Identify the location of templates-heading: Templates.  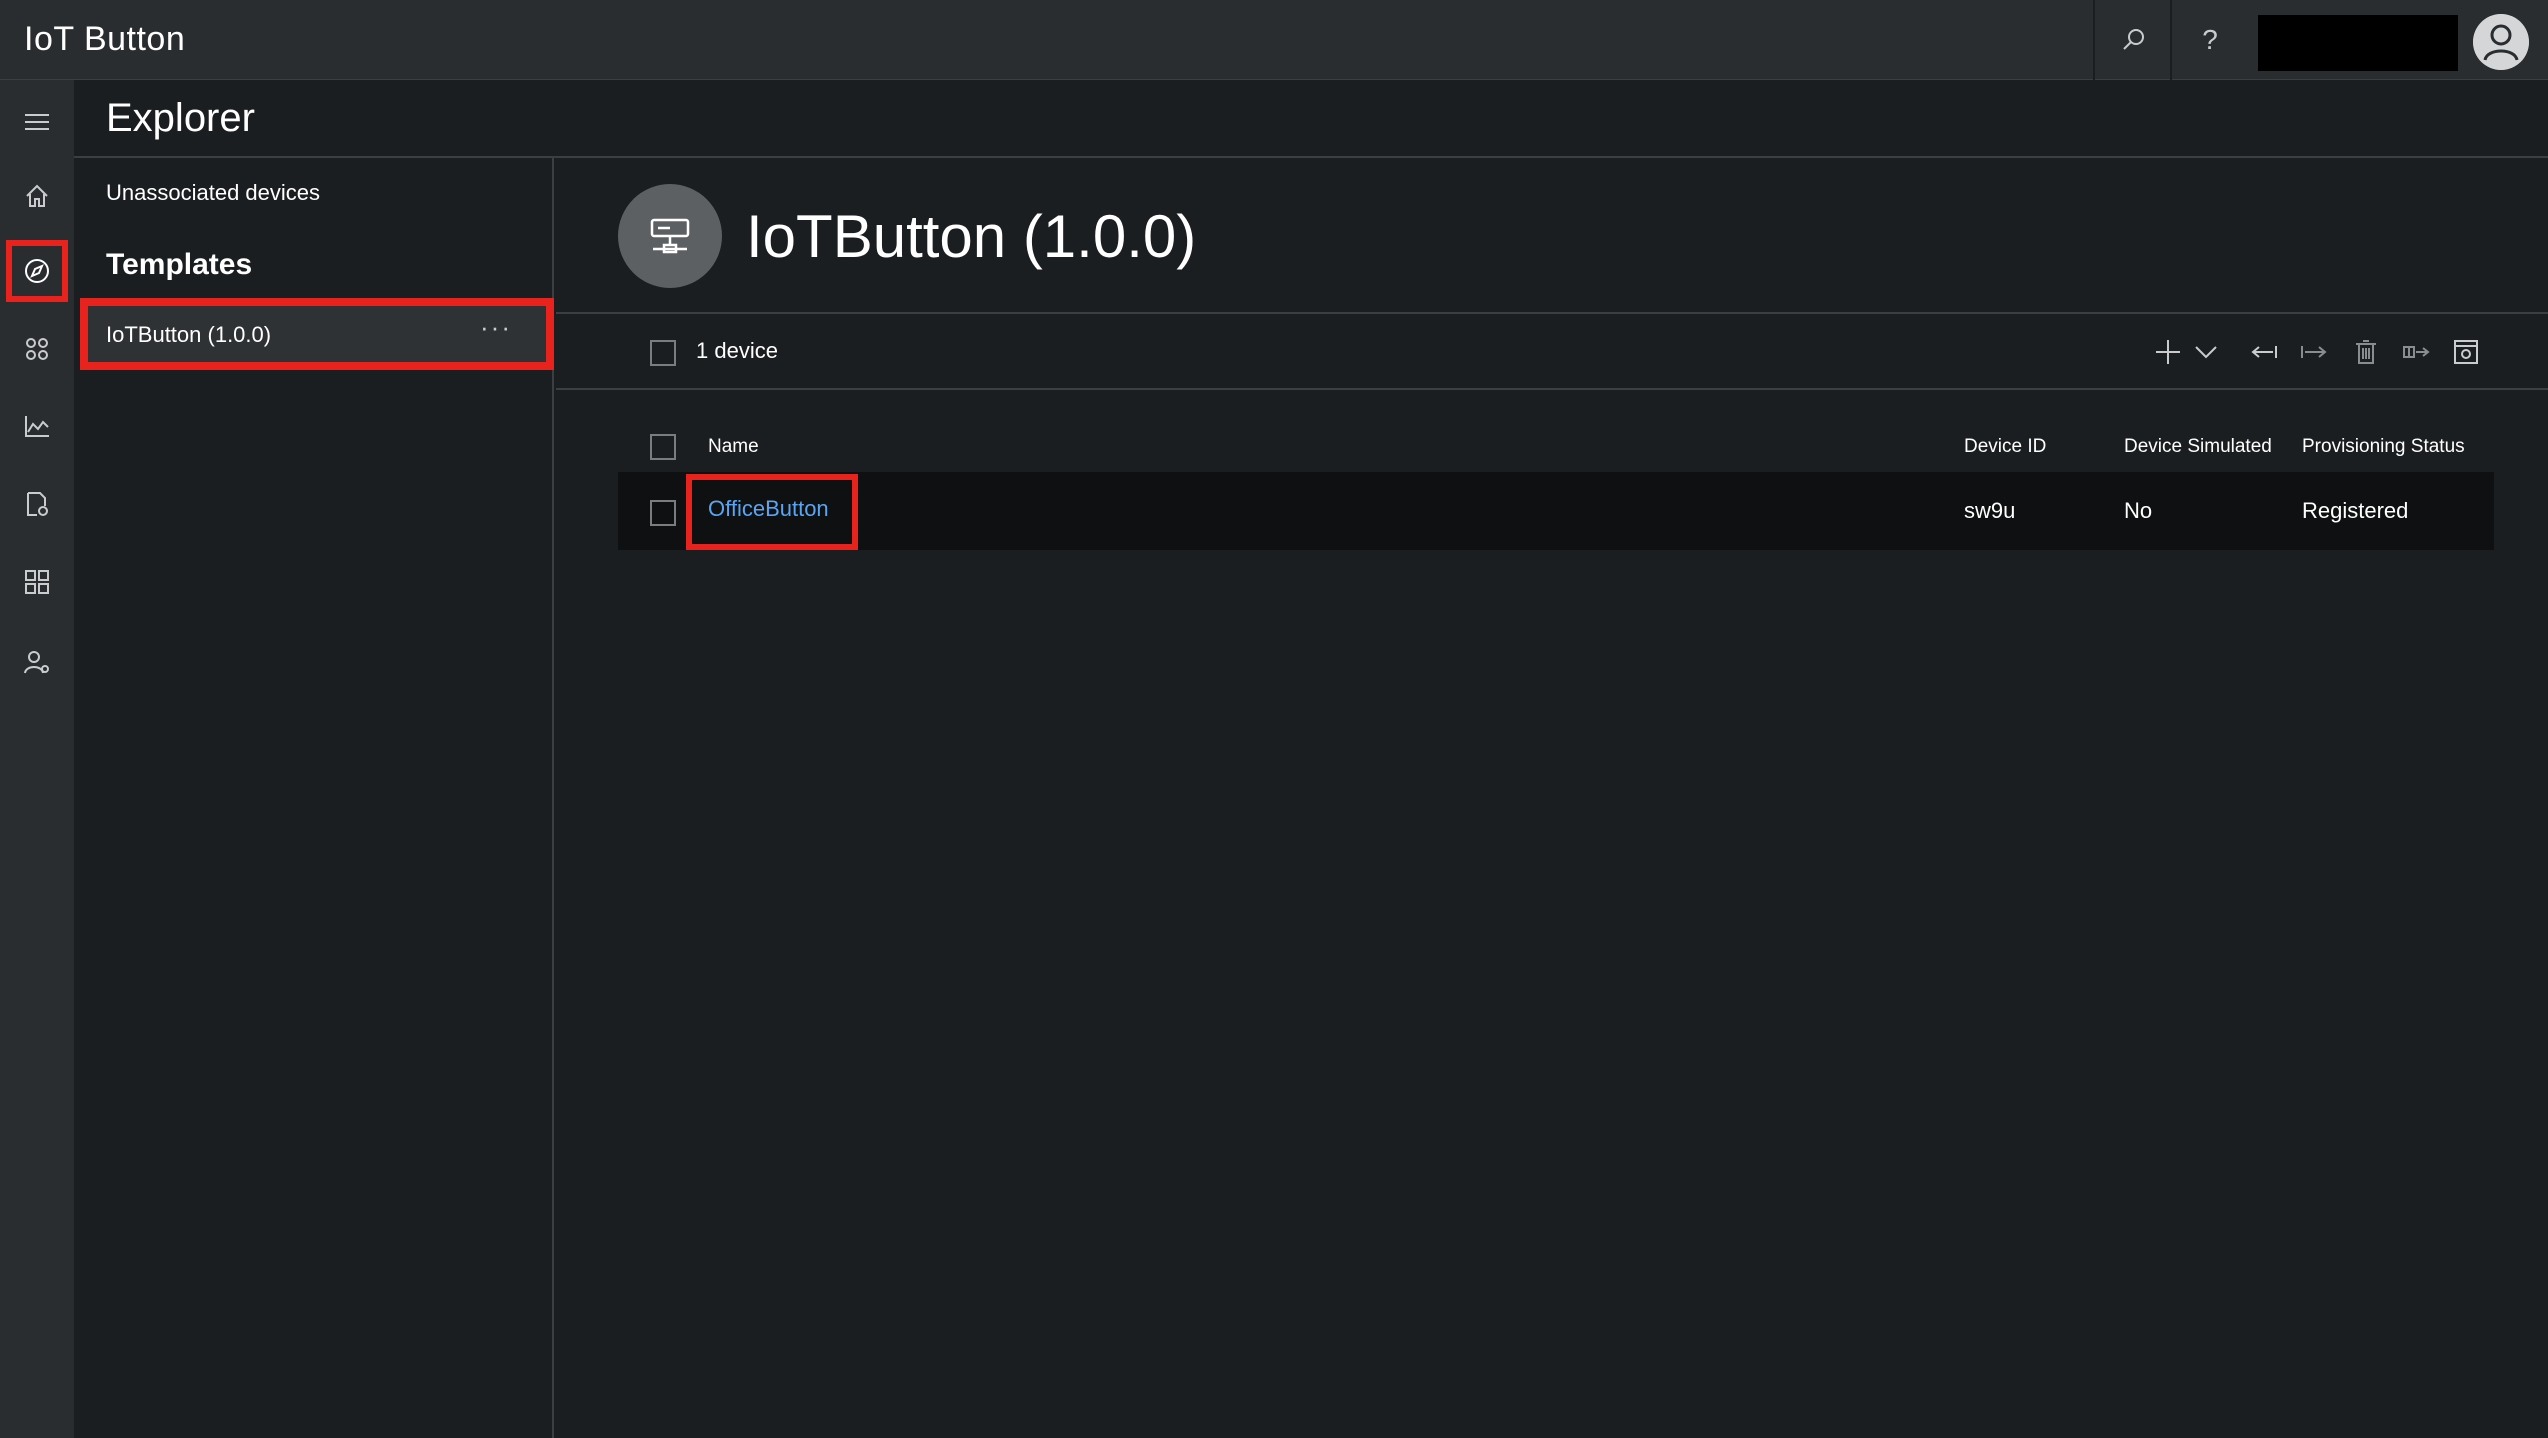
(179, 264).